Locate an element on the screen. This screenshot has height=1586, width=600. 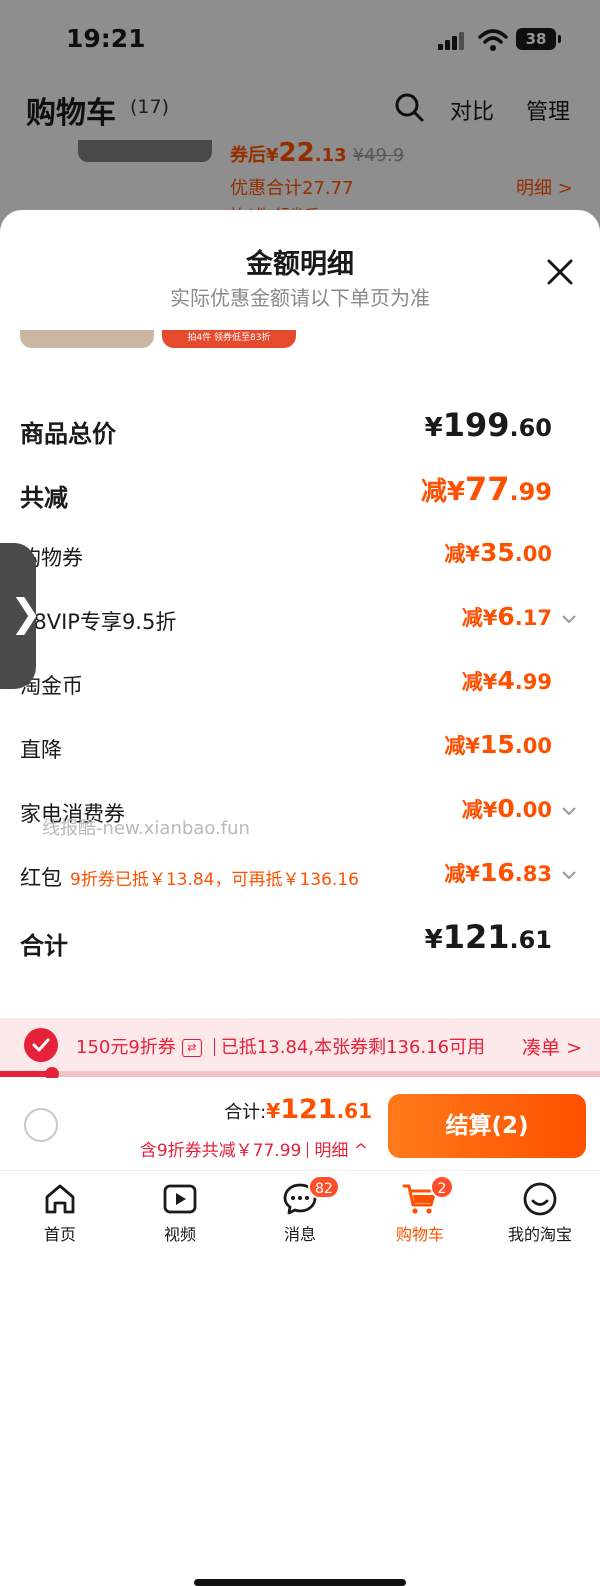
profile-icon is located at coordinates (540, 1199).